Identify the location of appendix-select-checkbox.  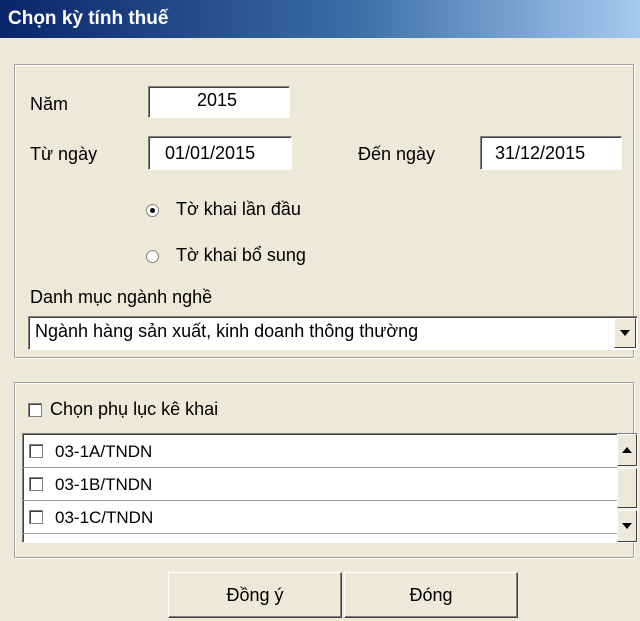
(35, 410).